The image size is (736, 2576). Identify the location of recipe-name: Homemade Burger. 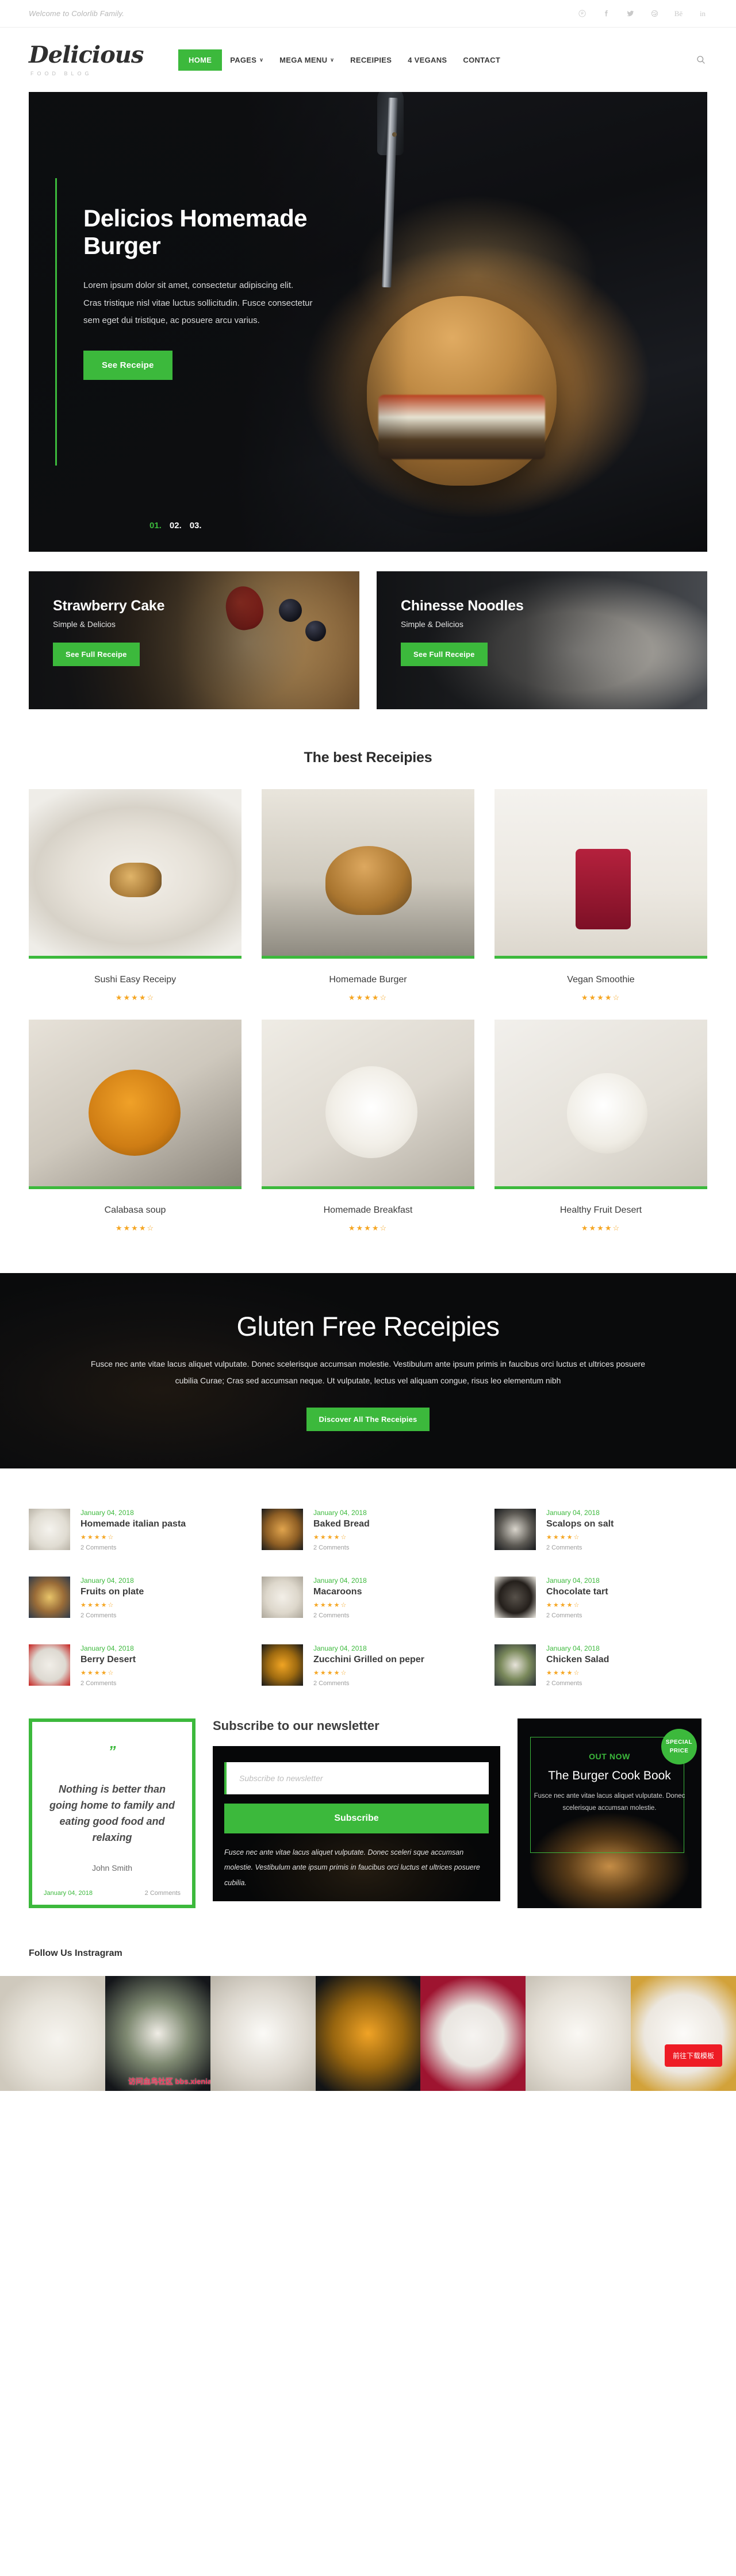
(368, 980).